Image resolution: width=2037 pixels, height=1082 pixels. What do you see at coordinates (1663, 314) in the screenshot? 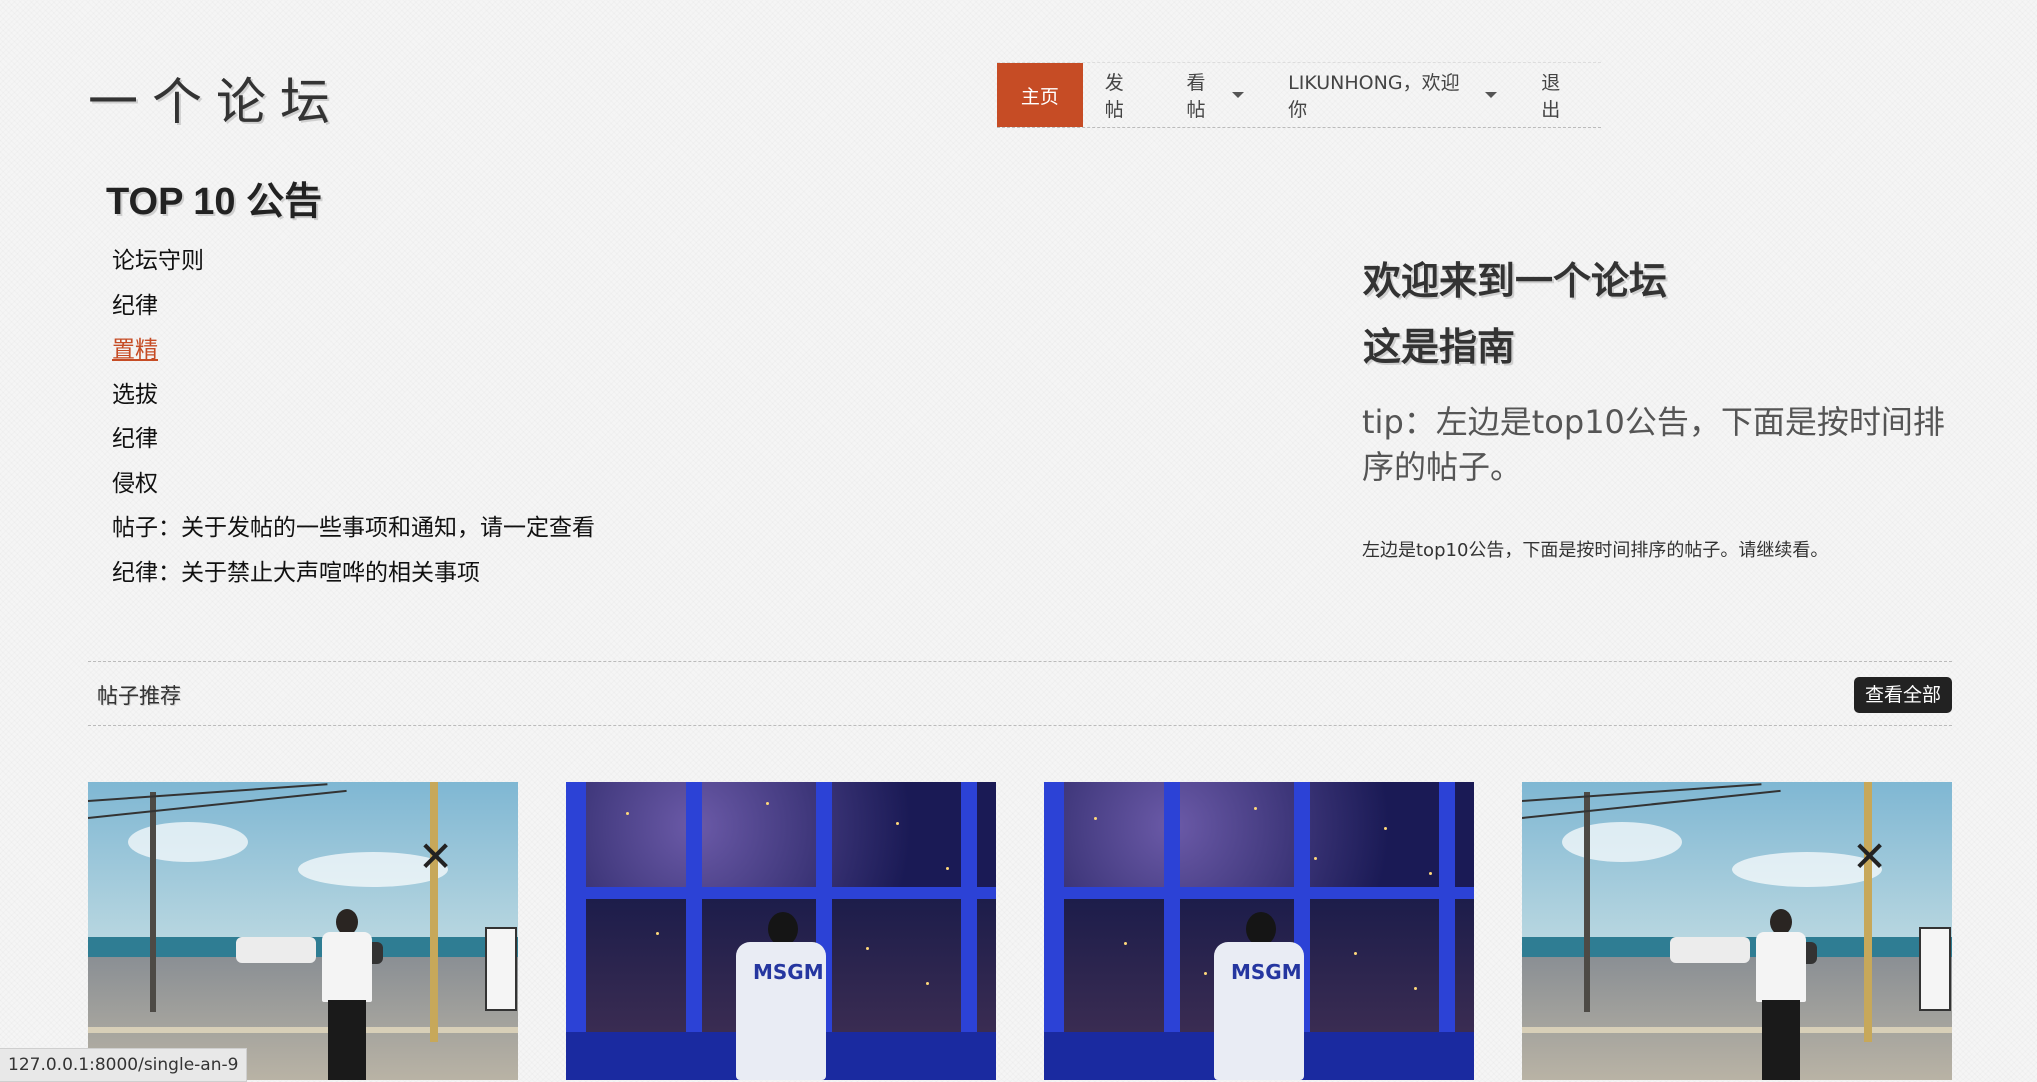
I see `welcome-panel: 欢迎来到一个论坛 这是指南` at bounding box center [1663, 314].